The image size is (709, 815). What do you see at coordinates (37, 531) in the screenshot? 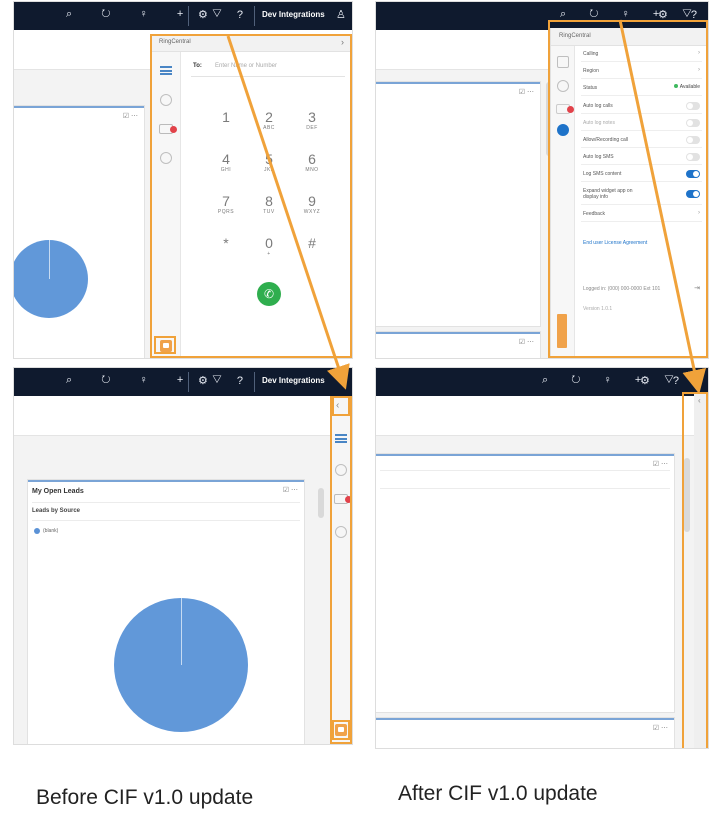
I see `legend-dot-icon` at bounding box center [37, 531].